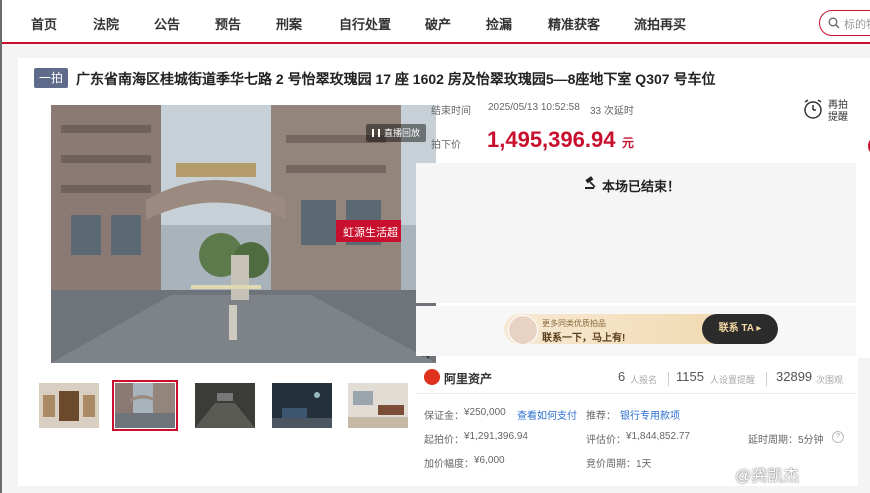 This screenshot has width=870, height=493. What do you see at coordinates (499, 23) in the screenshot?
I see `nav-bargain: 捡漏` at bounding box center [499, 23].